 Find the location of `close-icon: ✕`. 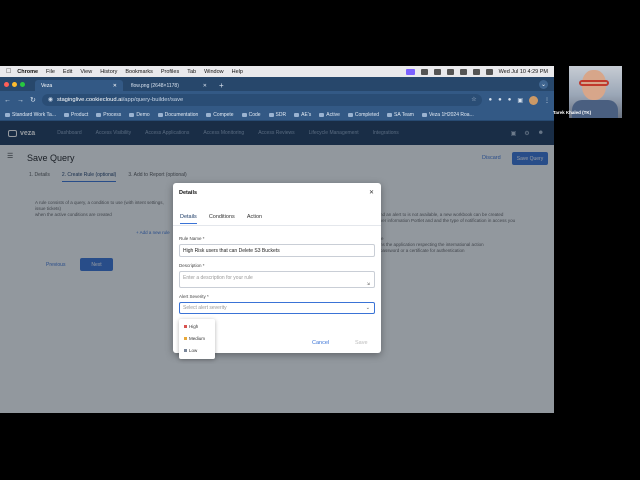

close-icon: ✕ is located at coordinates (371, 192).